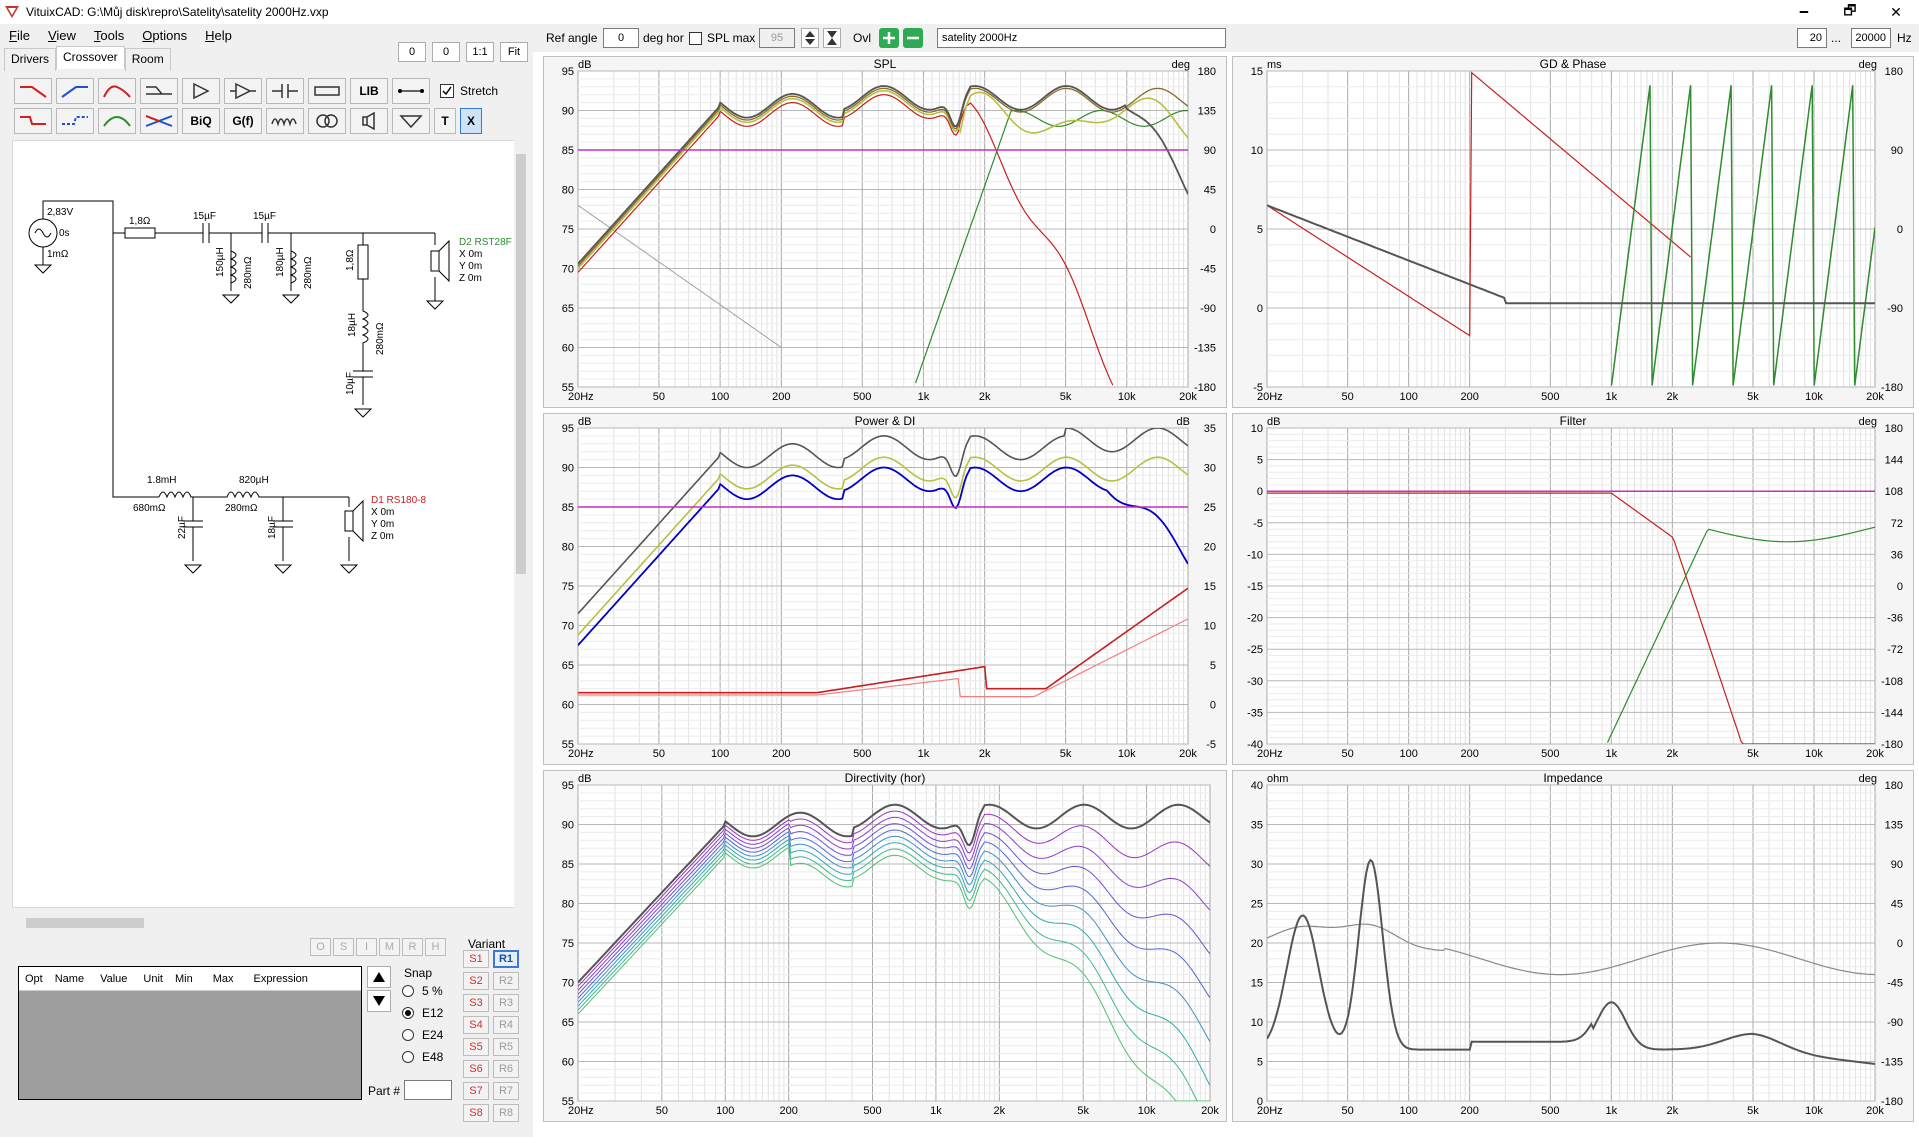 The image size is (1919, 1137). Describe the element at coordinates (476, 1003) in the screenshot. I see `variant-s3-button: S3` at that location.